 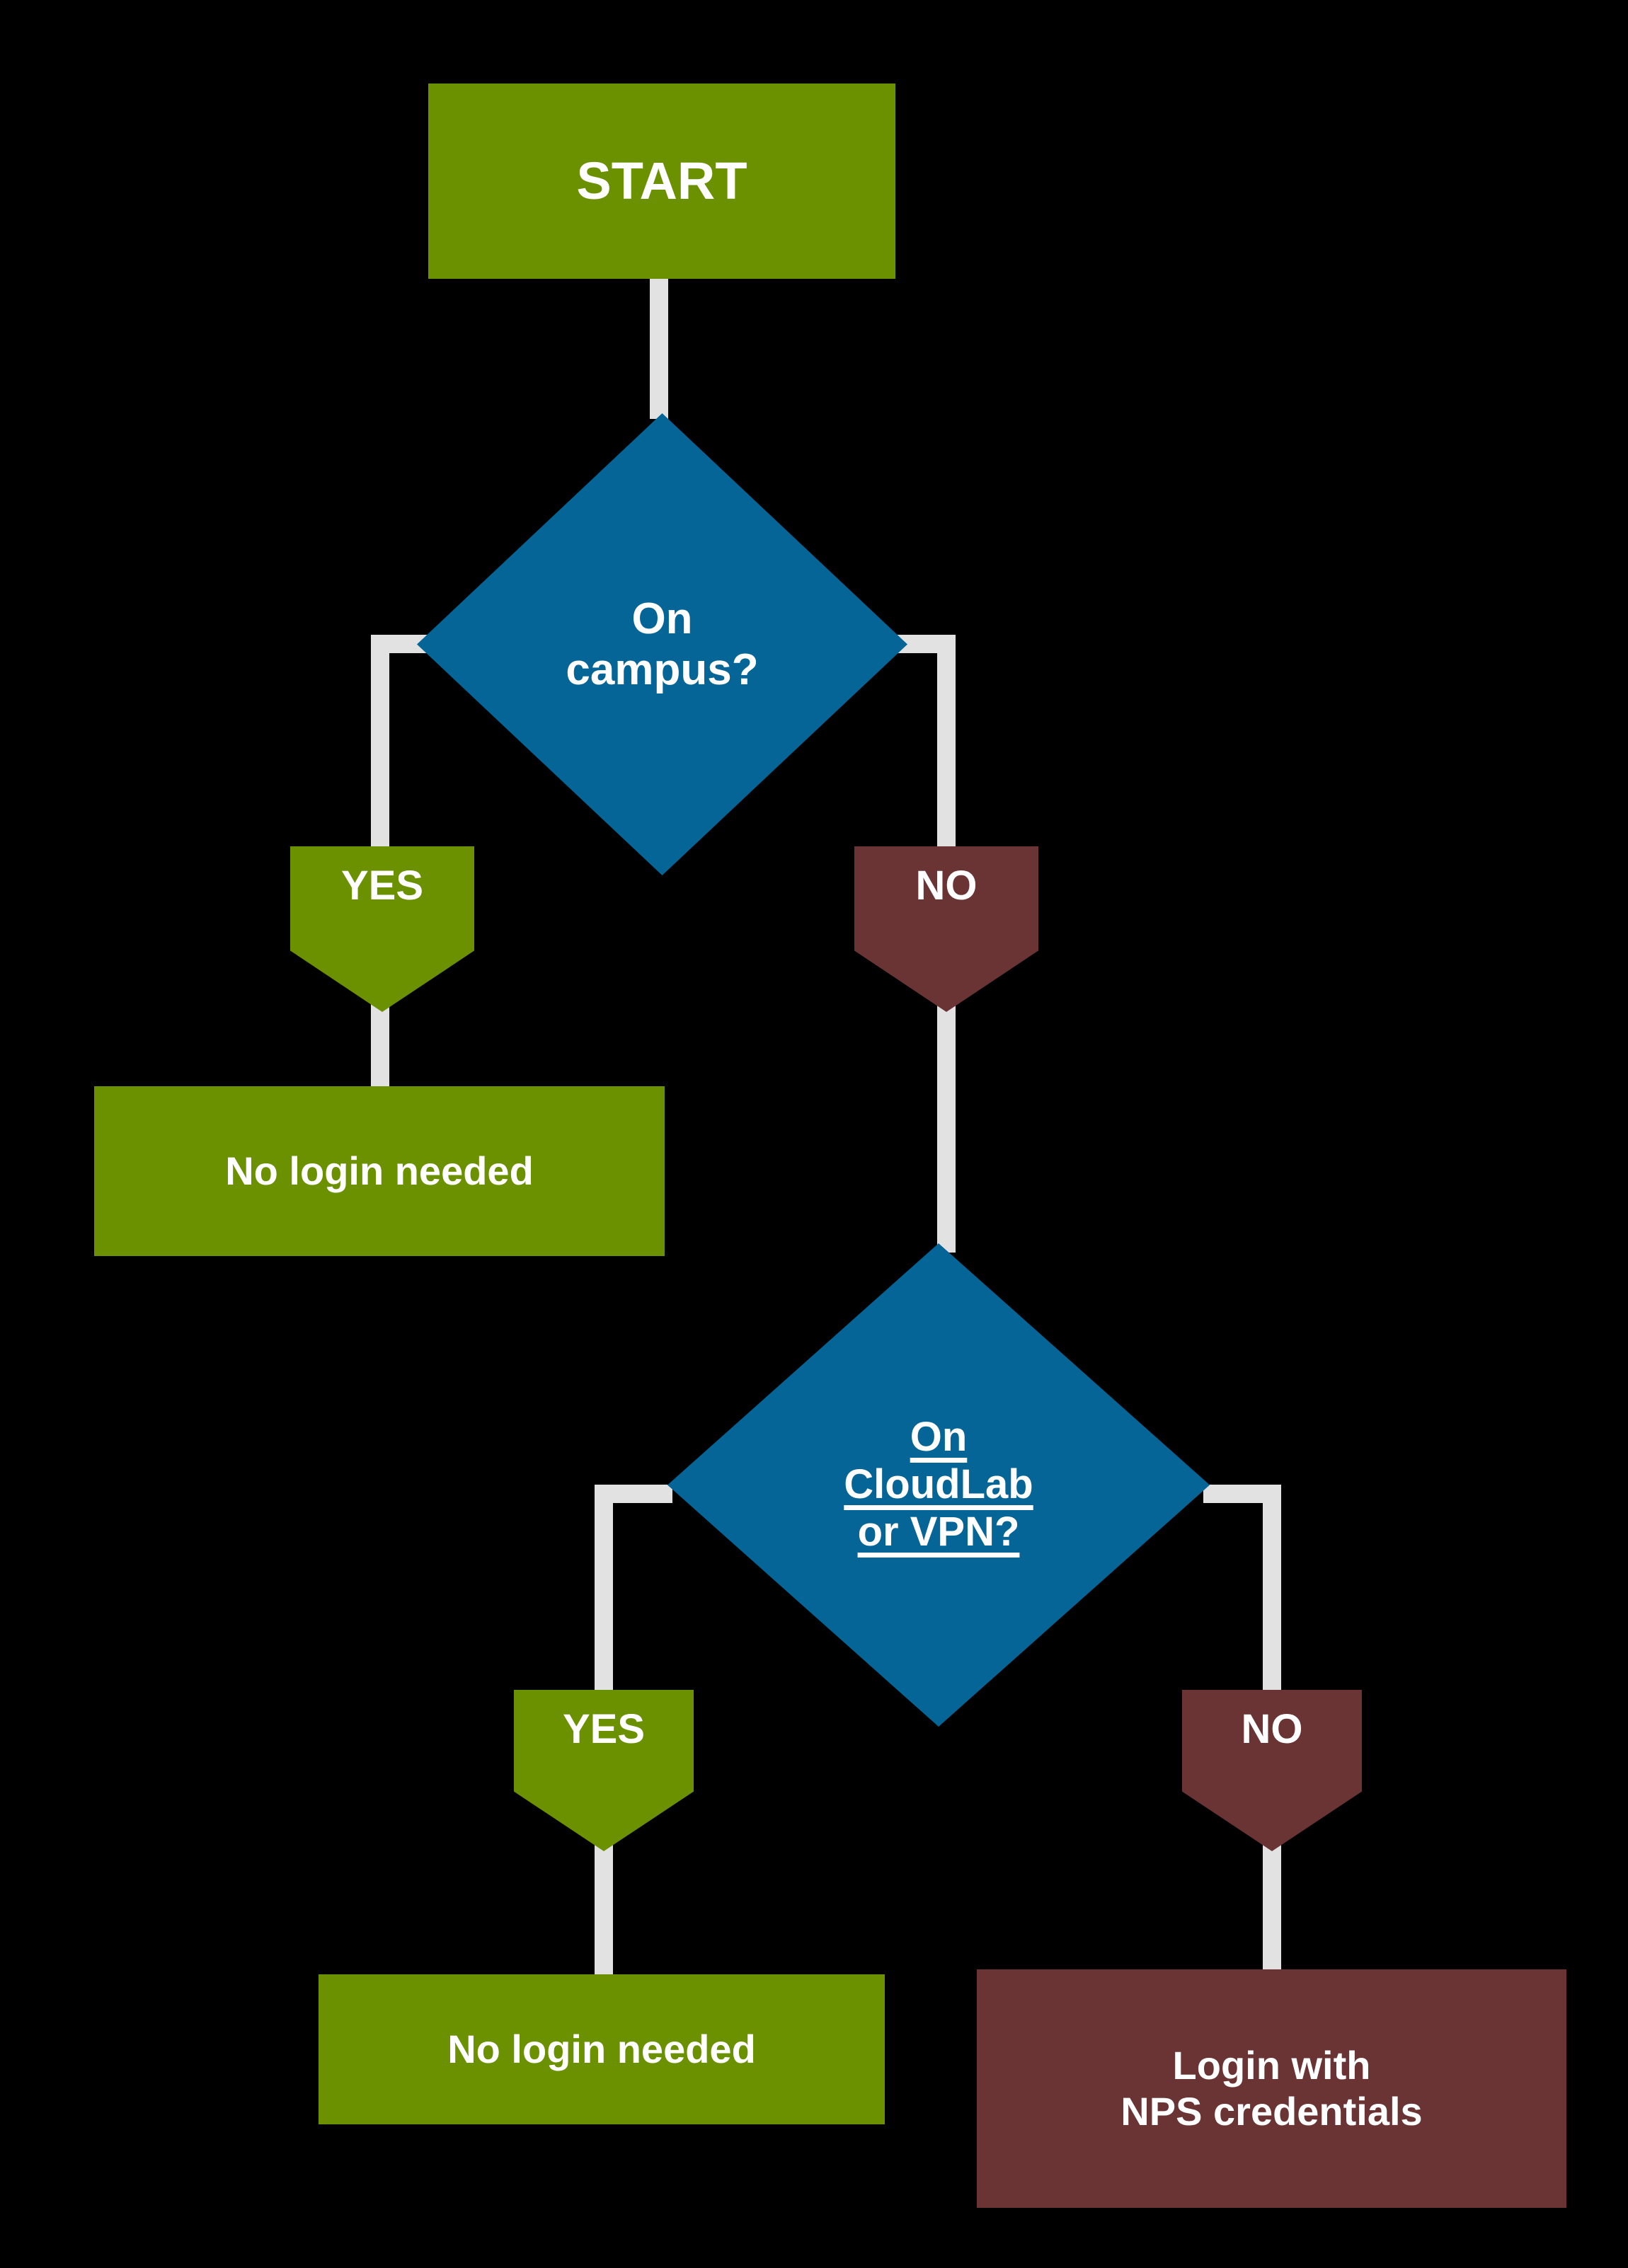 What do you see at coordinates (1272, 1903) in the screenshot?
I see `connector-no2-to-login` at bounding box center [1272, 1903].